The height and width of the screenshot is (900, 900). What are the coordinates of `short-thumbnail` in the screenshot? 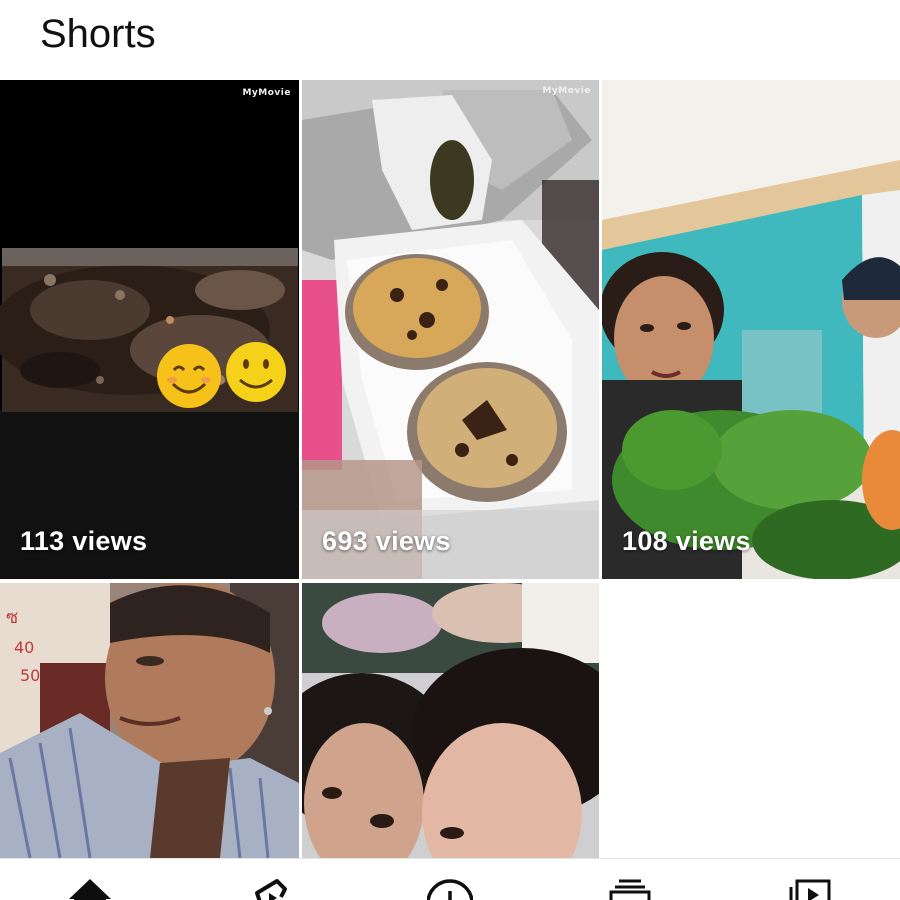 It's located at (450, 720).